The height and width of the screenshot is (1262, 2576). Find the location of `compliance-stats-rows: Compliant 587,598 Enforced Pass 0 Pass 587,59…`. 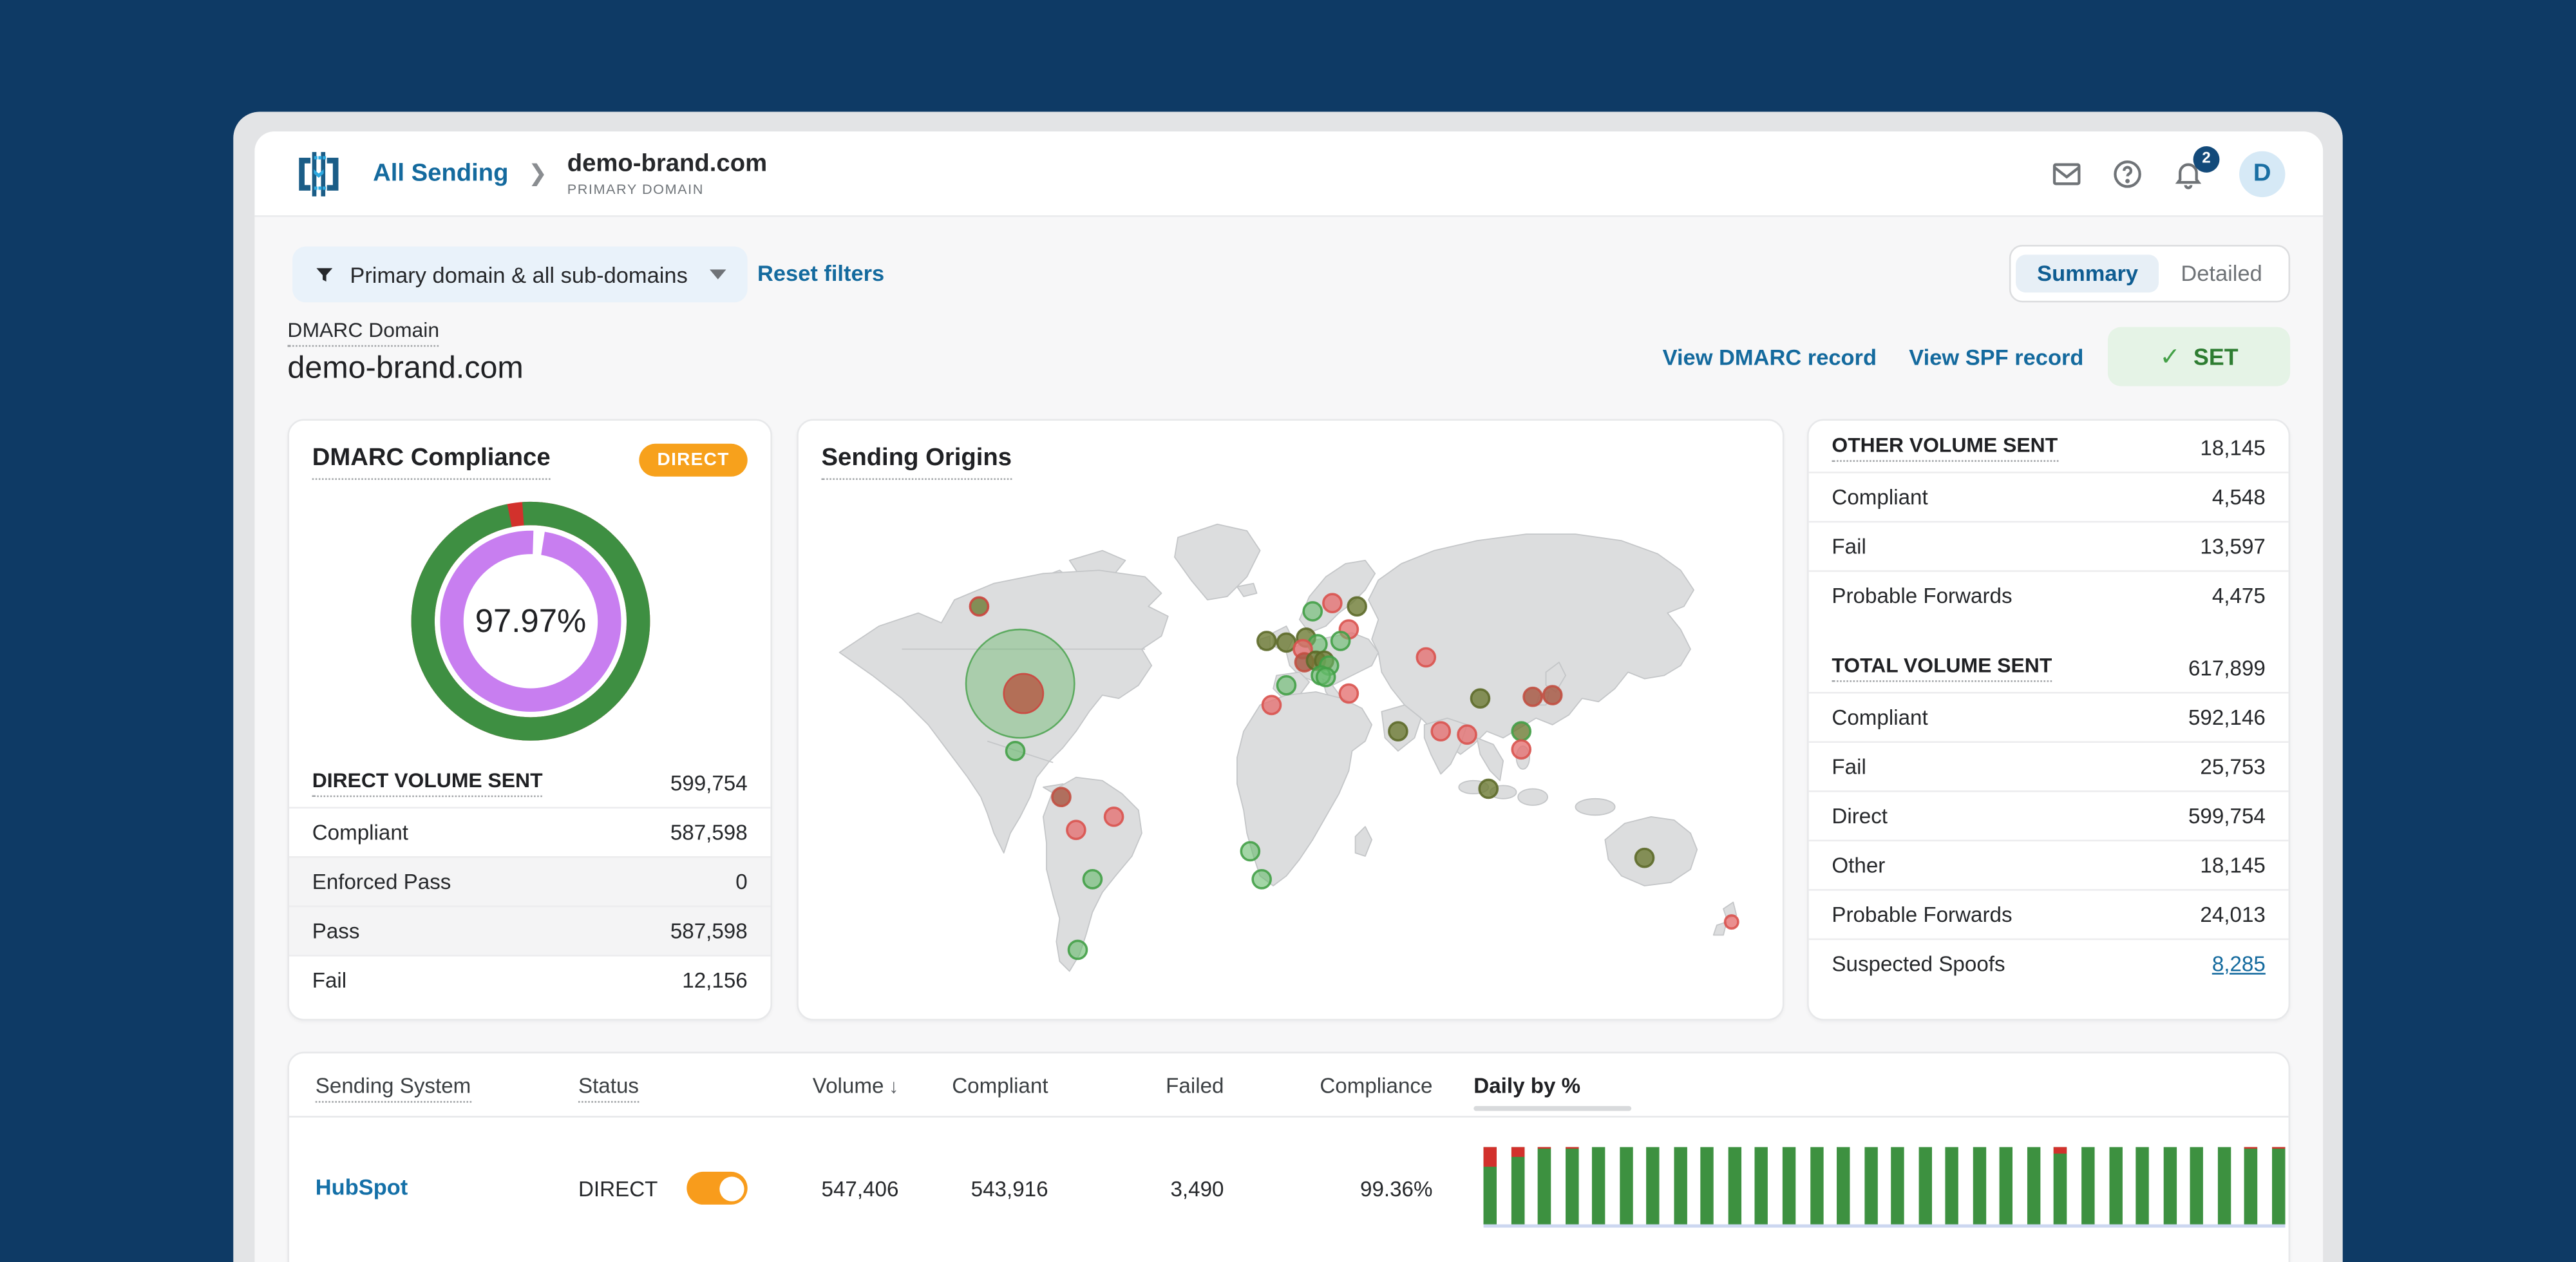

compliance-stats-rows: Compliant 587,598 Enforced Pass 0 Pass 587,59… is located at coordinates (530, 906).